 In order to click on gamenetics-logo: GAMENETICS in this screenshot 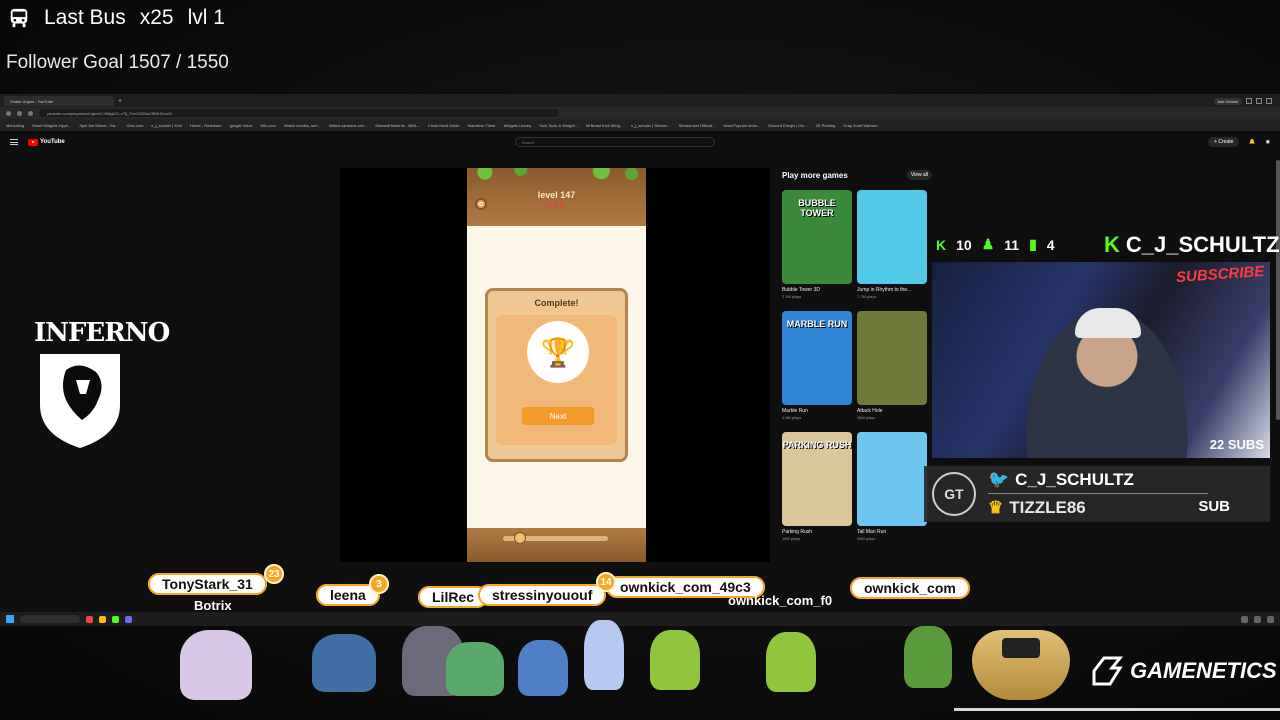, I will do `click(1183, 671)`.